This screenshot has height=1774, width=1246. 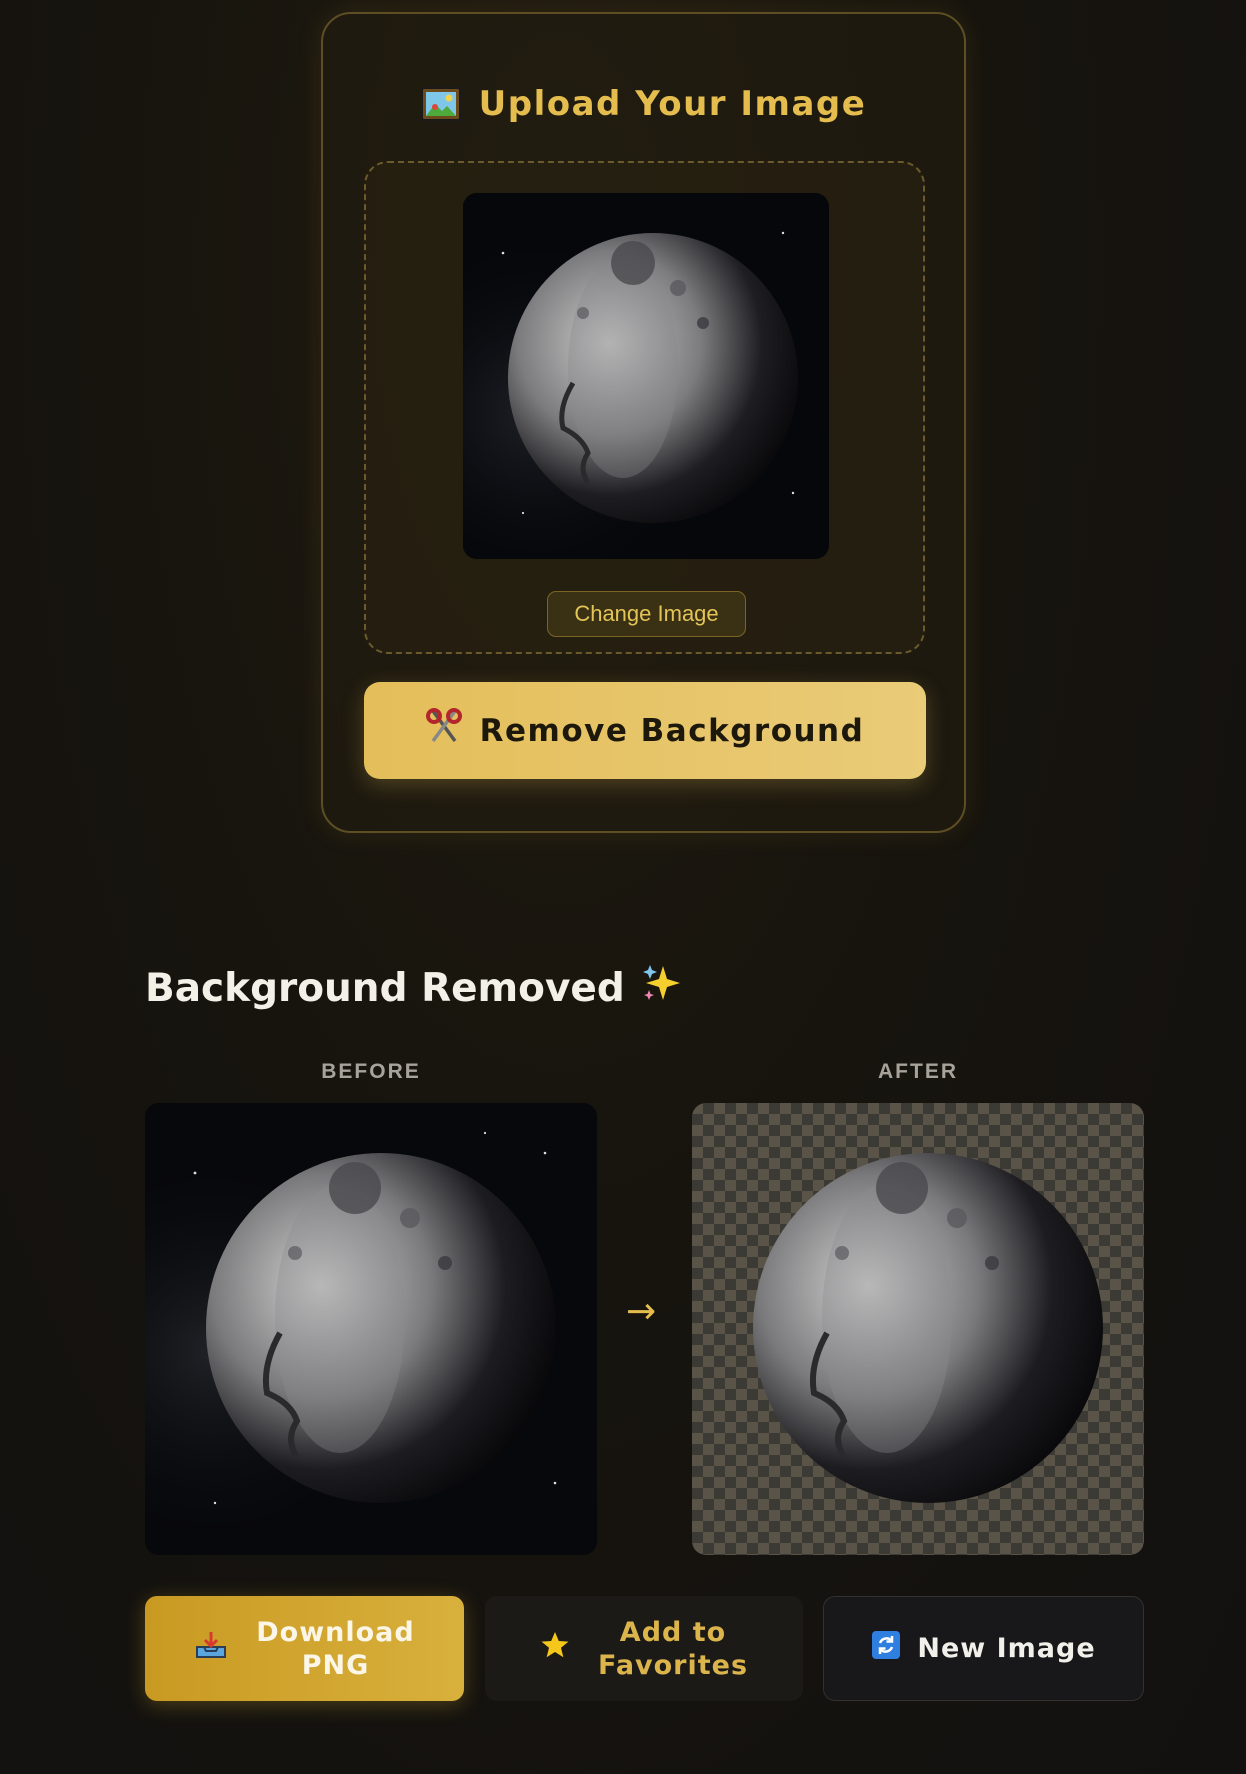 I want to click on favorites-label-line2: Favorites, so click(x=673, y=1665).